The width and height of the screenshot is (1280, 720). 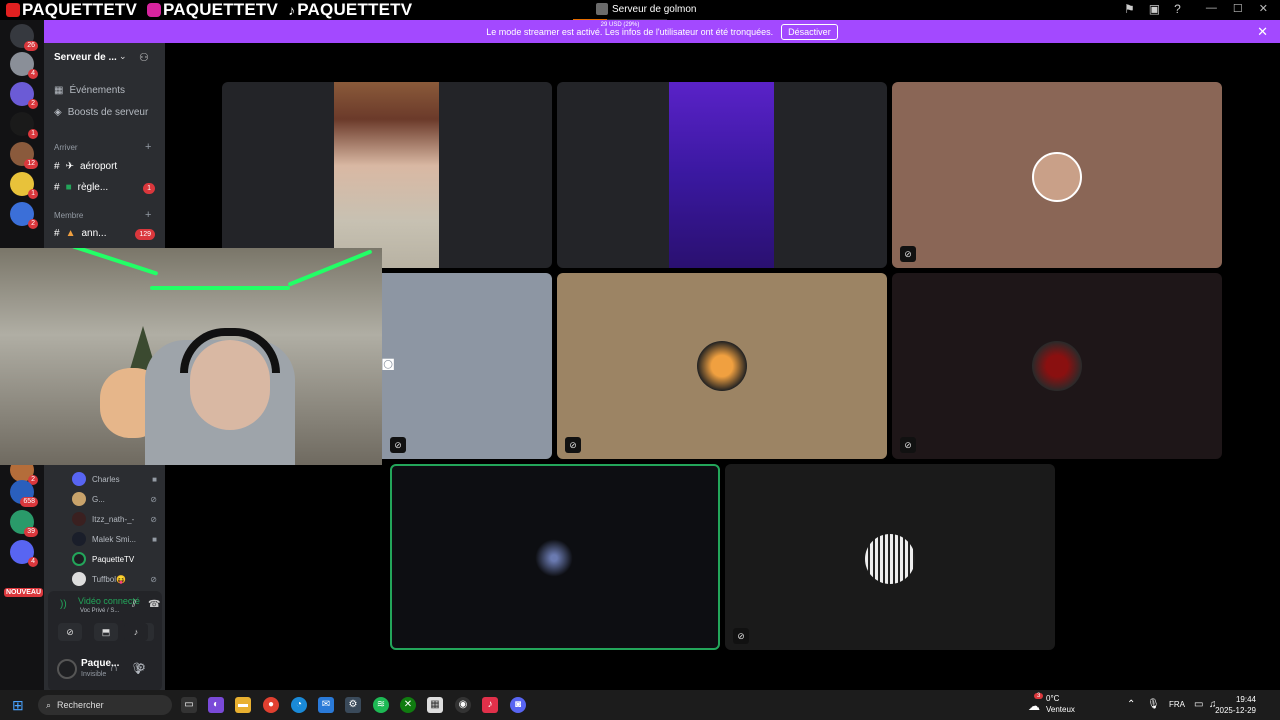 I want to click on screen-icon: ▣, so click(x=1154, y=9).